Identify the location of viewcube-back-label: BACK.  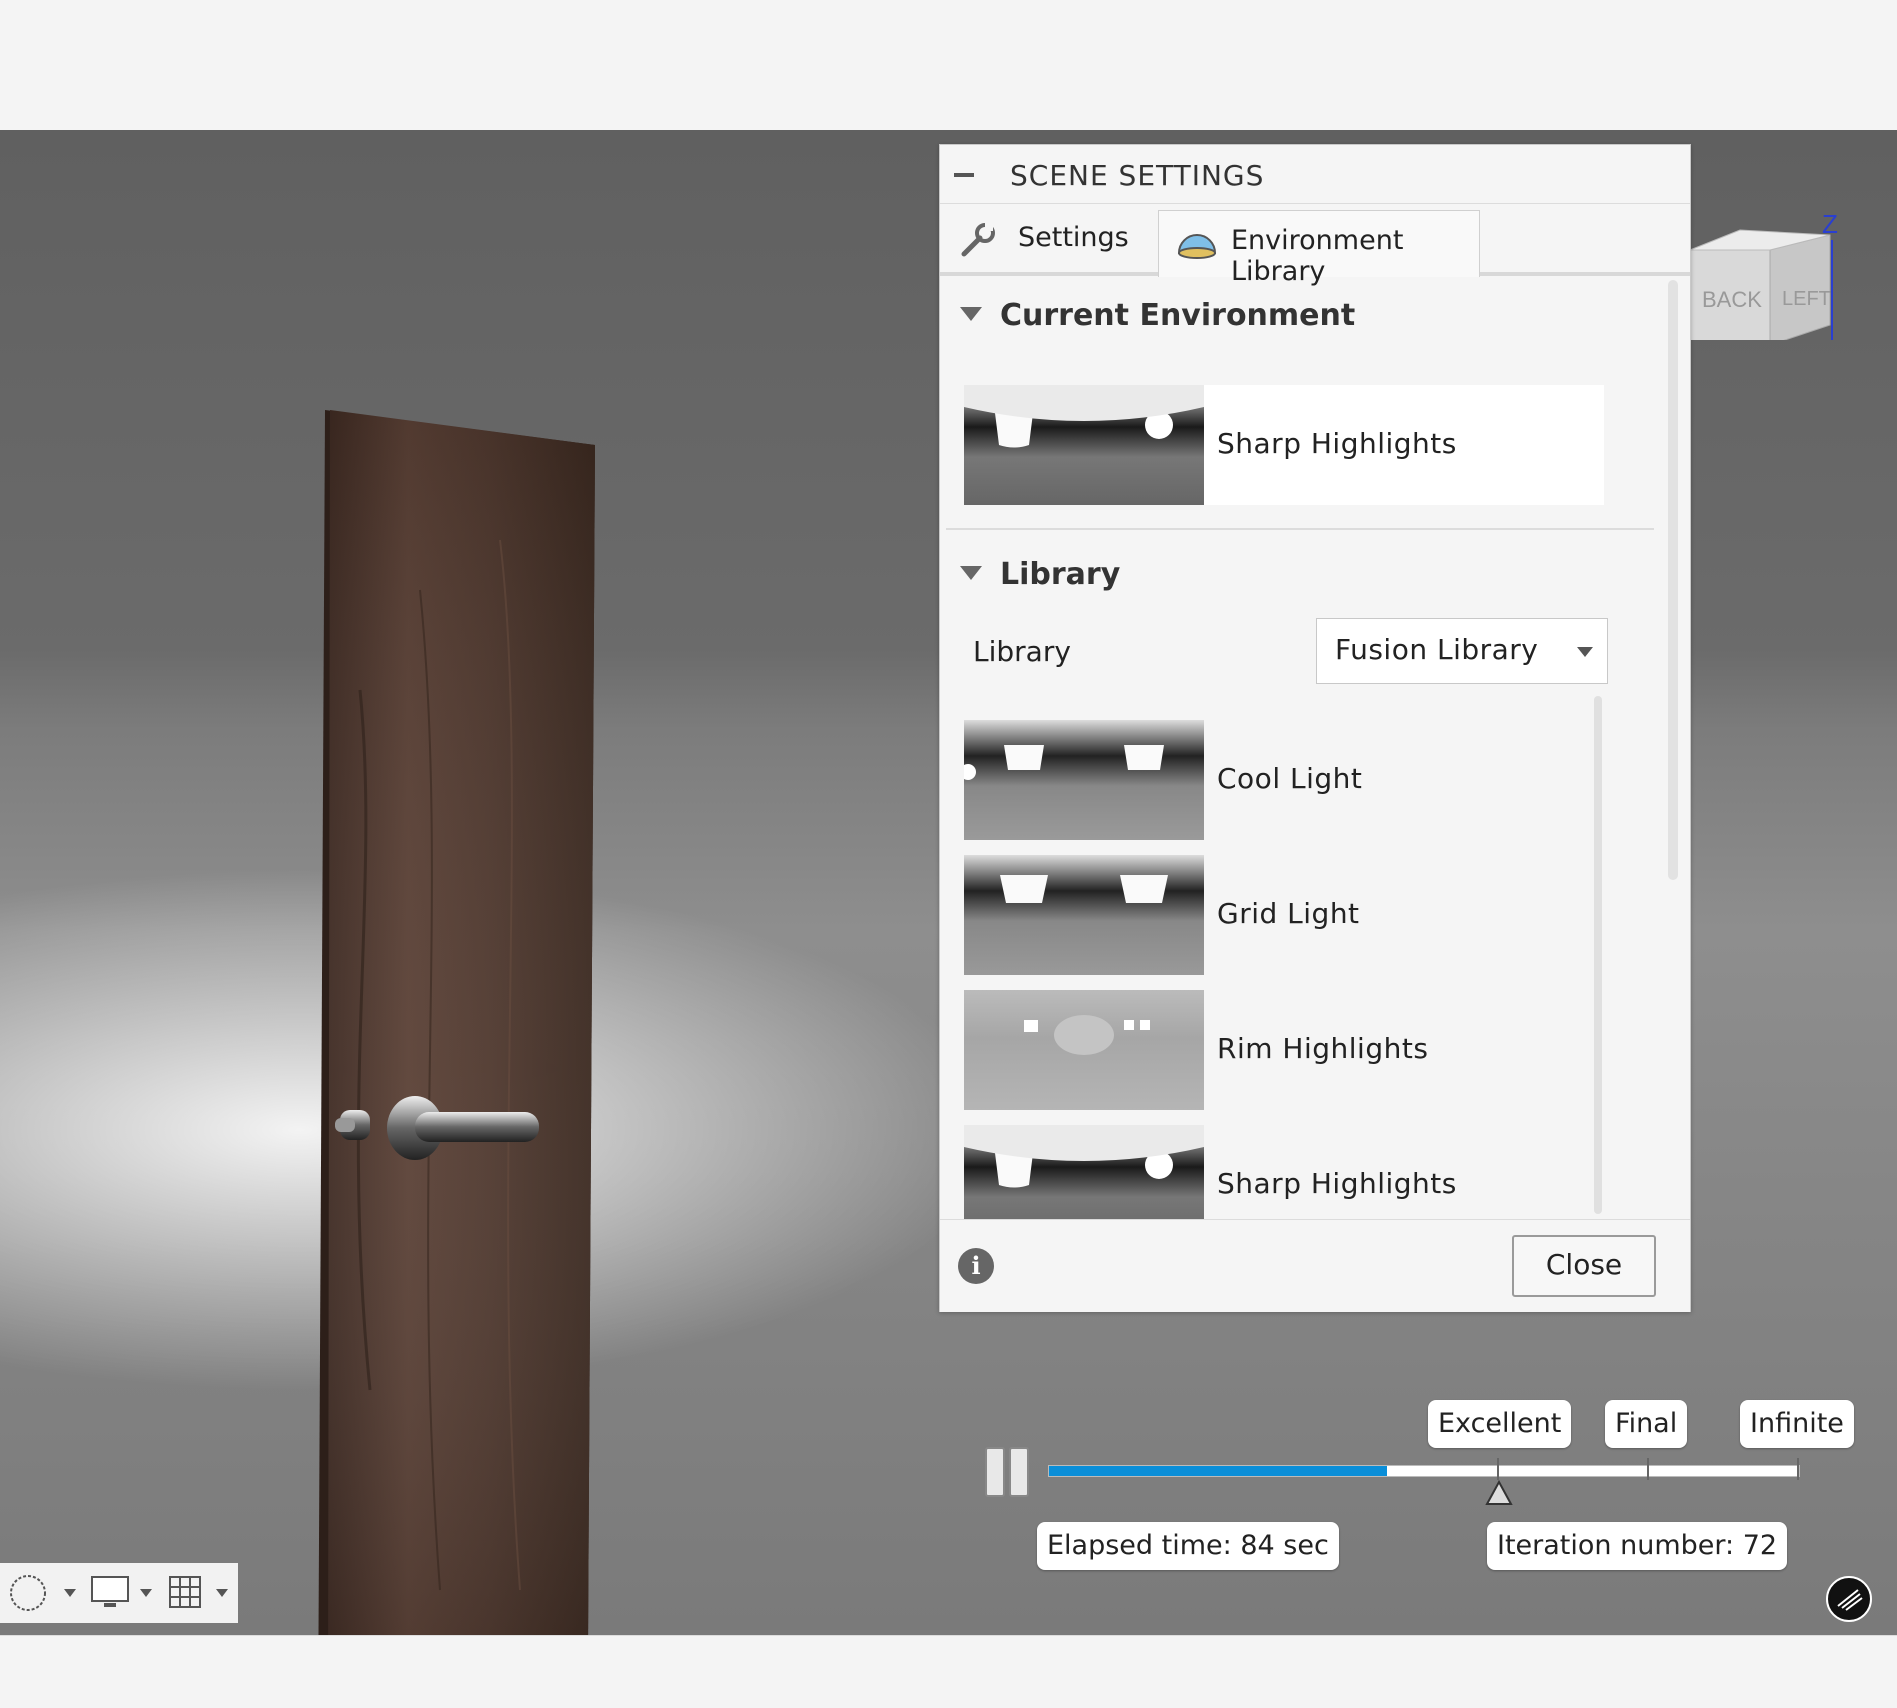
(1732, 299).